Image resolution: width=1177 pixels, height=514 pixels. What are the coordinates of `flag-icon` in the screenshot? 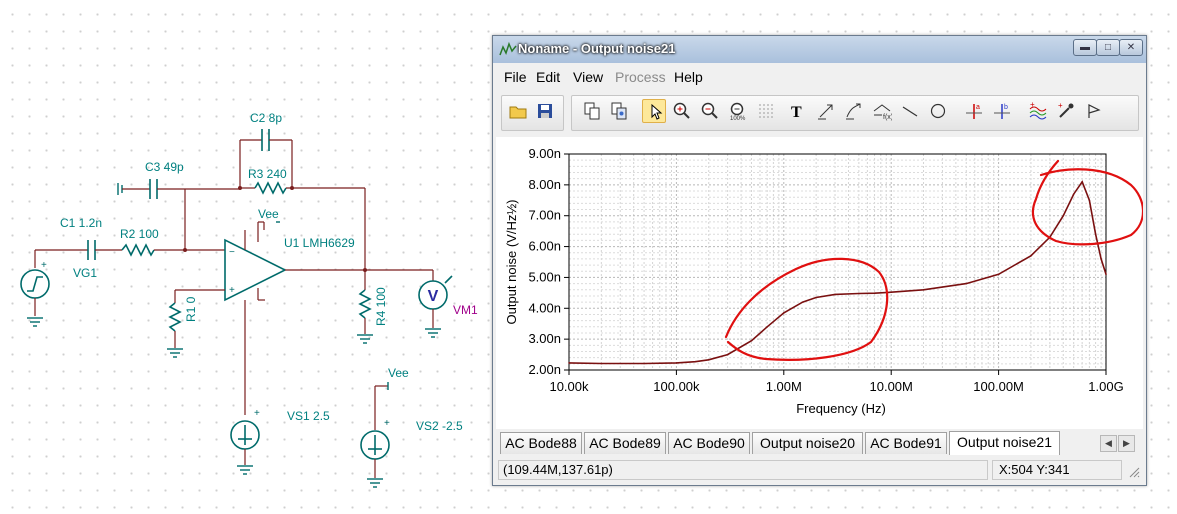 It's located at (1094, 111).